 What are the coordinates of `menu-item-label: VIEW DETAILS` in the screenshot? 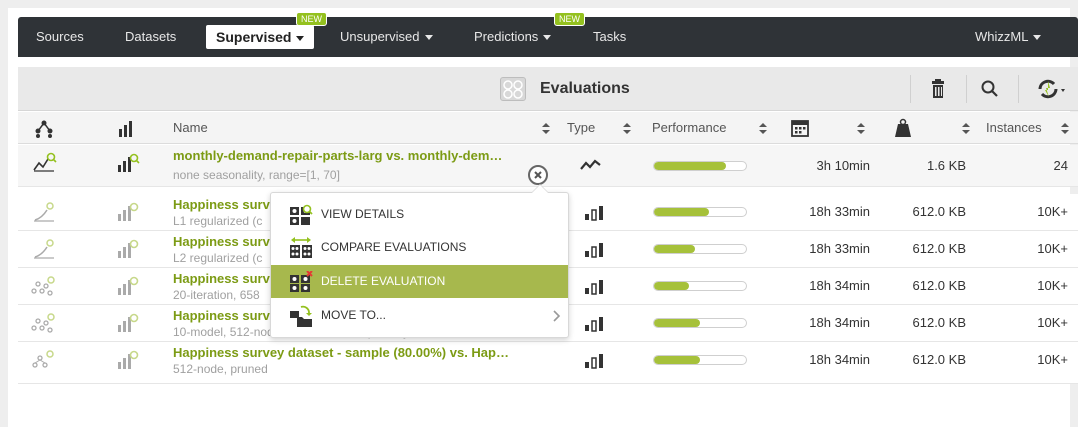 It's located at (363, 214).